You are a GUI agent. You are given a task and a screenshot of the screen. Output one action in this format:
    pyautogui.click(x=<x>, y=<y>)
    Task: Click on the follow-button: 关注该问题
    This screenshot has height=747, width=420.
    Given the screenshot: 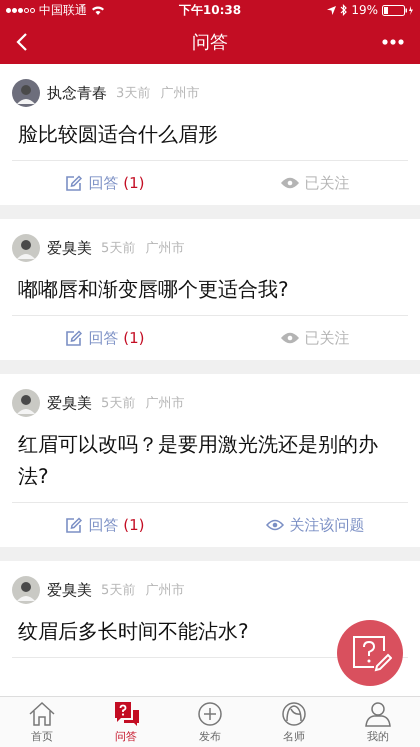 What is the action you would take?
    pyautogui.click(x=315, y=525)
    